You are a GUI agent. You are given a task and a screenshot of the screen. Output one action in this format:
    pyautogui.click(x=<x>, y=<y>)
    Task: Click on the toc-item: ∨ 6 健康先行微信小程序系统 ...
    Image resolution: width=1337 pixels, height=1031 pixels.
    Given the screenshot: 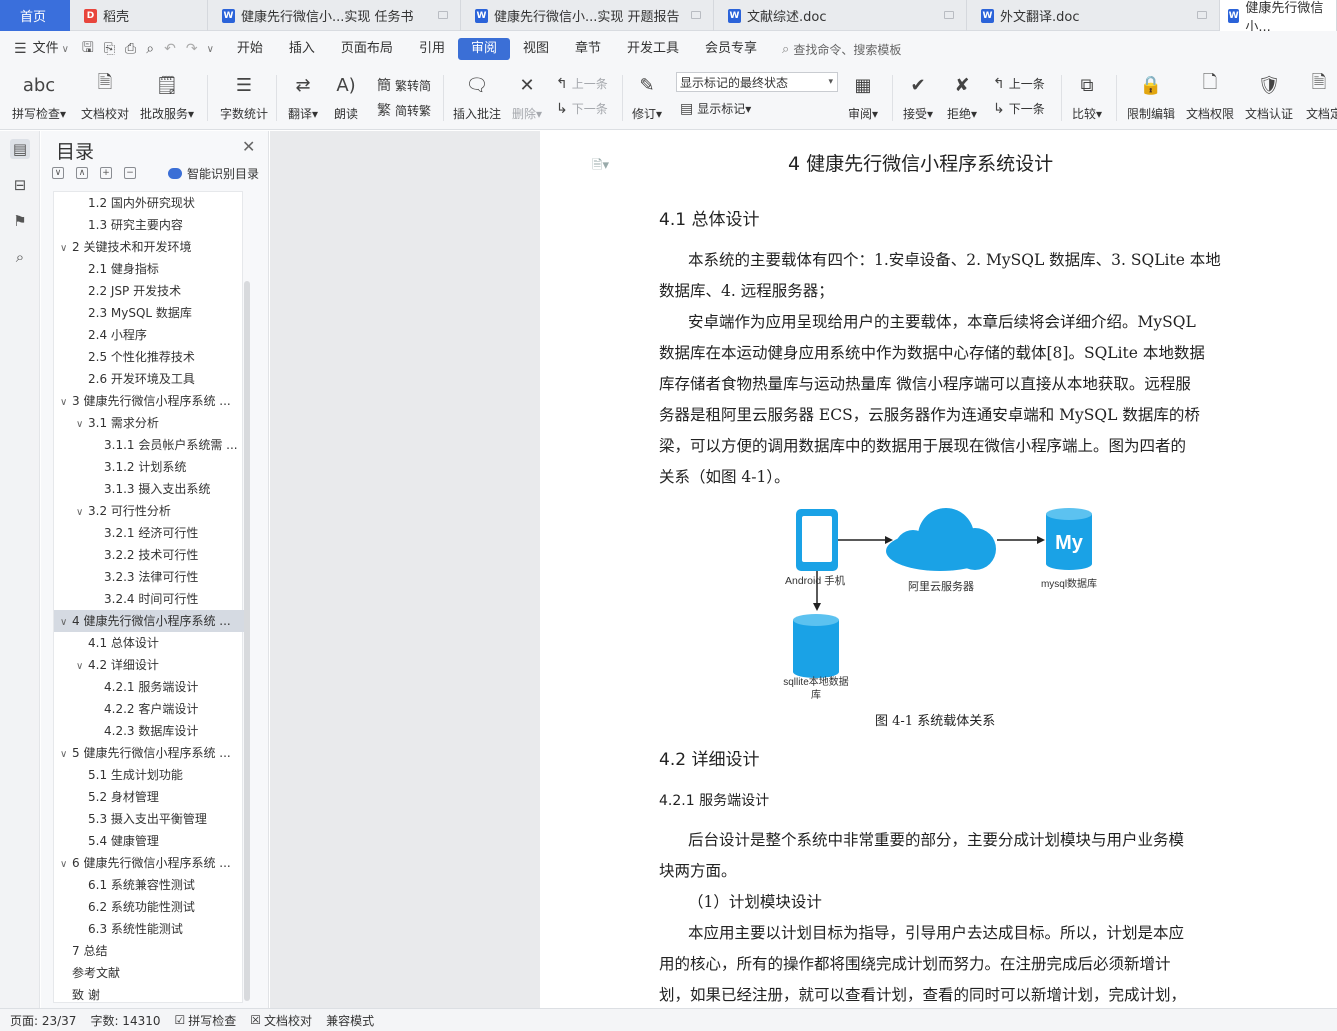 What is the action you would take?
    pyautogui.click(x=149, y=863)
    